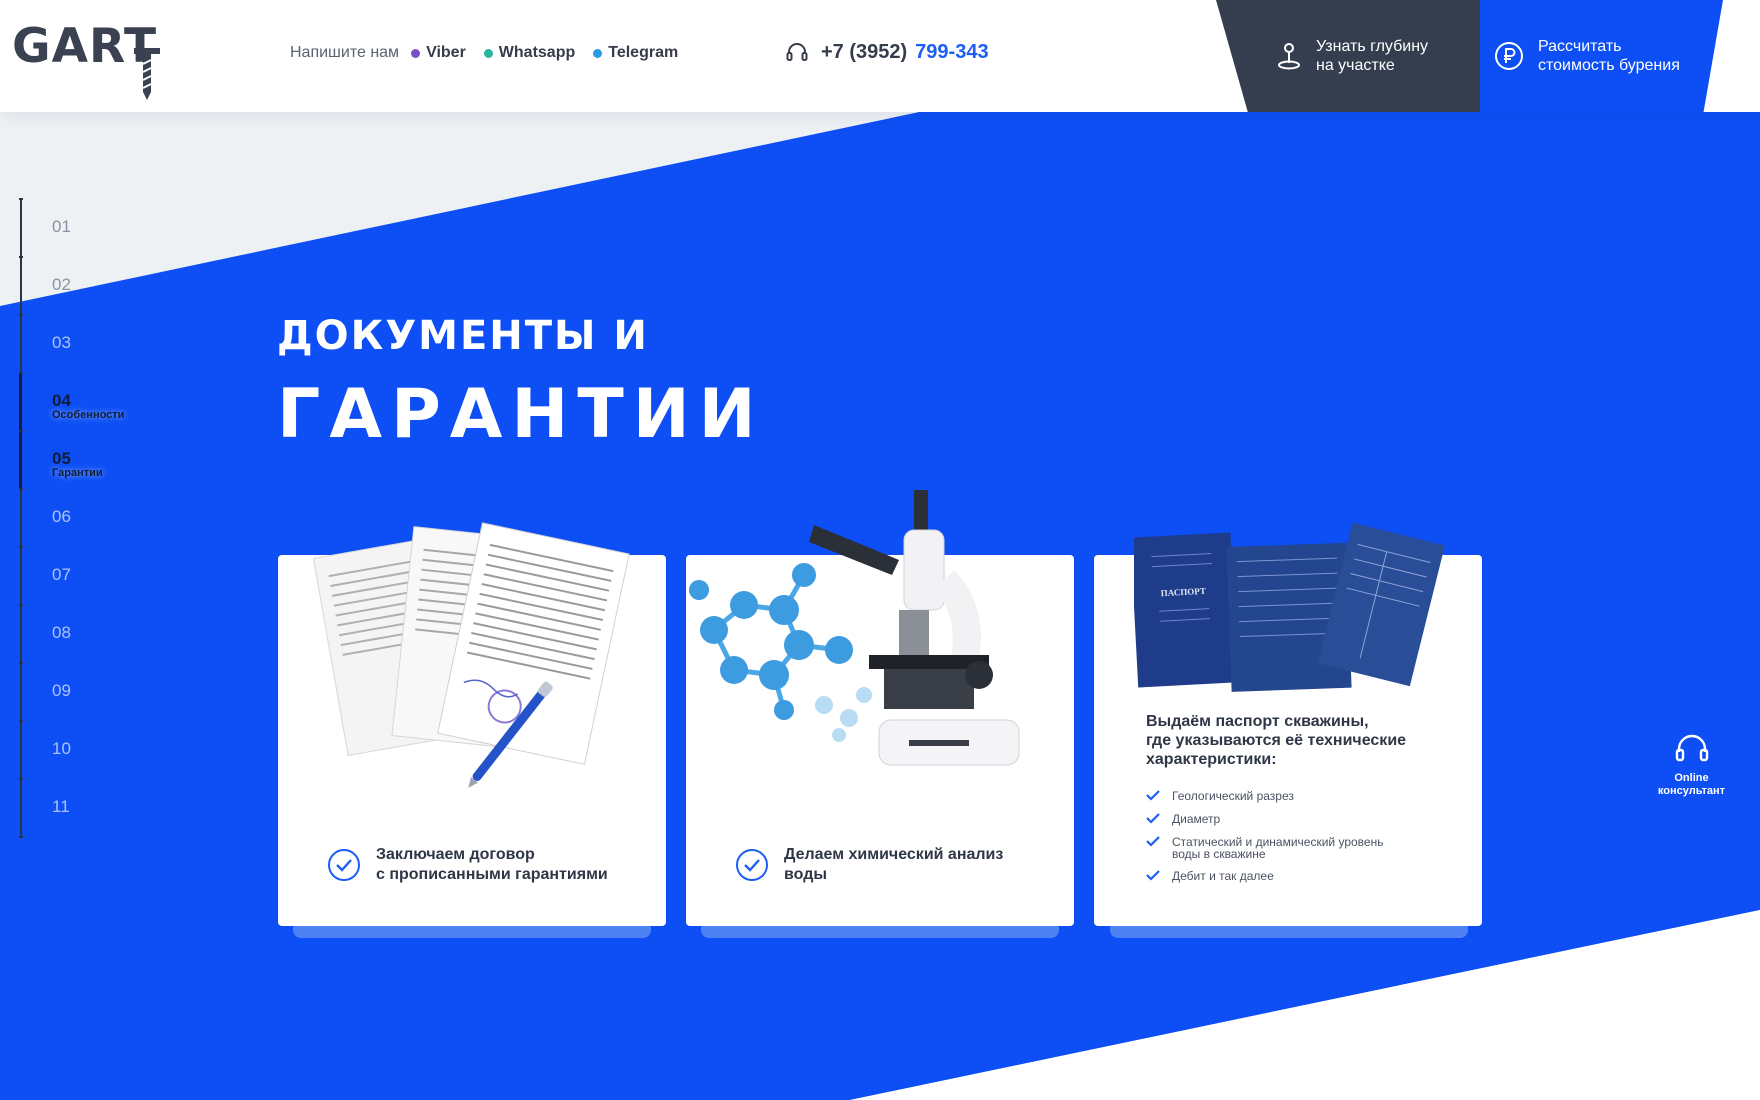  Describe the element at coordinates (1609, 56) in the screenshot. I see `calculate-cost-label: Рассчитать стоимость бурения` at that location.